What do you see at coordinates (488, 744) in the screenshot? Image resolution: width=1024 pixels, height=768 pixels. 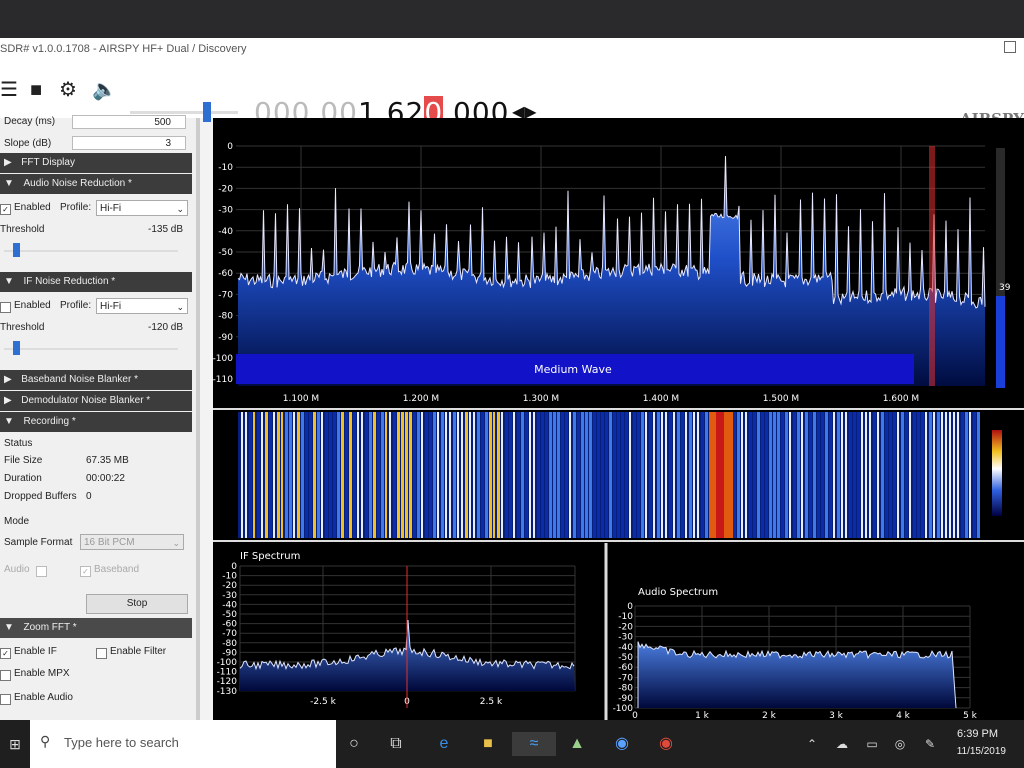 I see `file-explorer-icon: ■` at bounding box center [488, 744].